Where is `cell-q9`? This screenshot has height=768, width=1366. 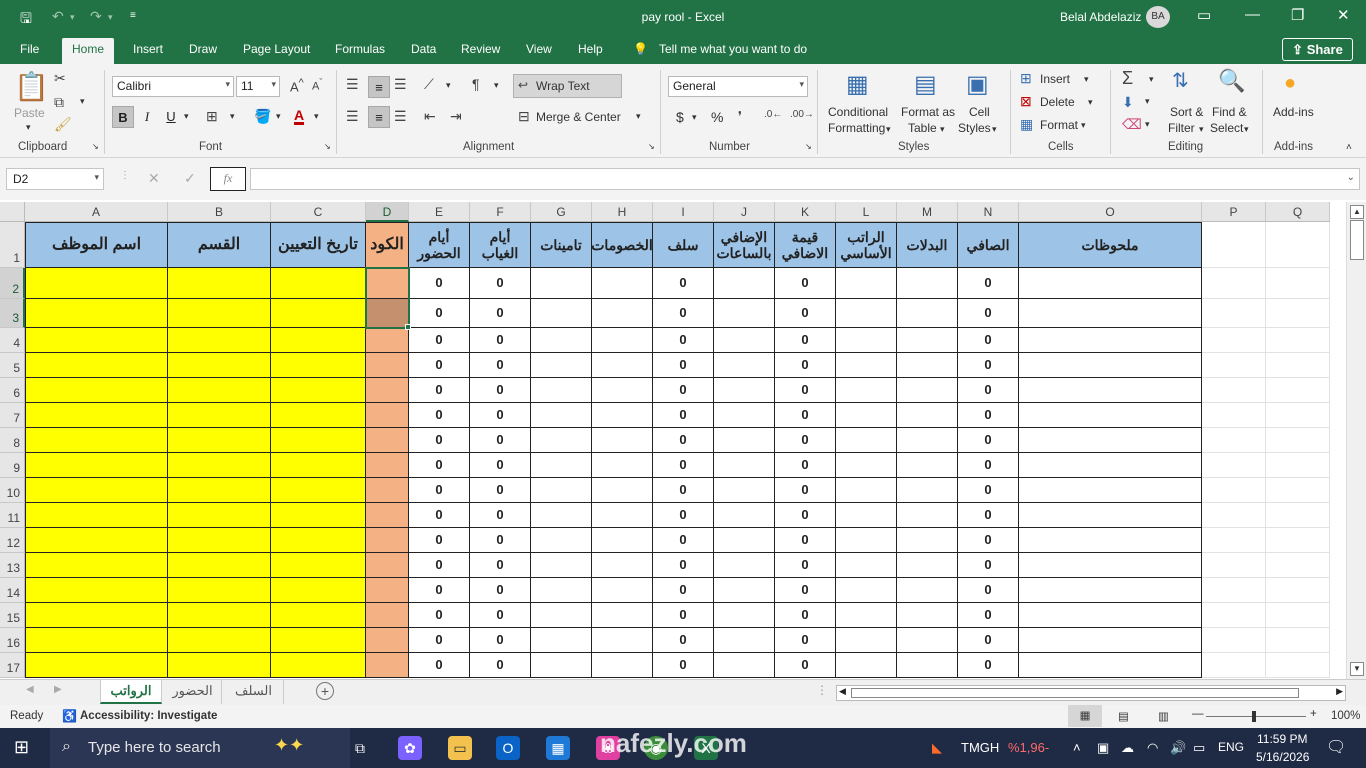 cell-q9 is located at coordinates (1298, 465).